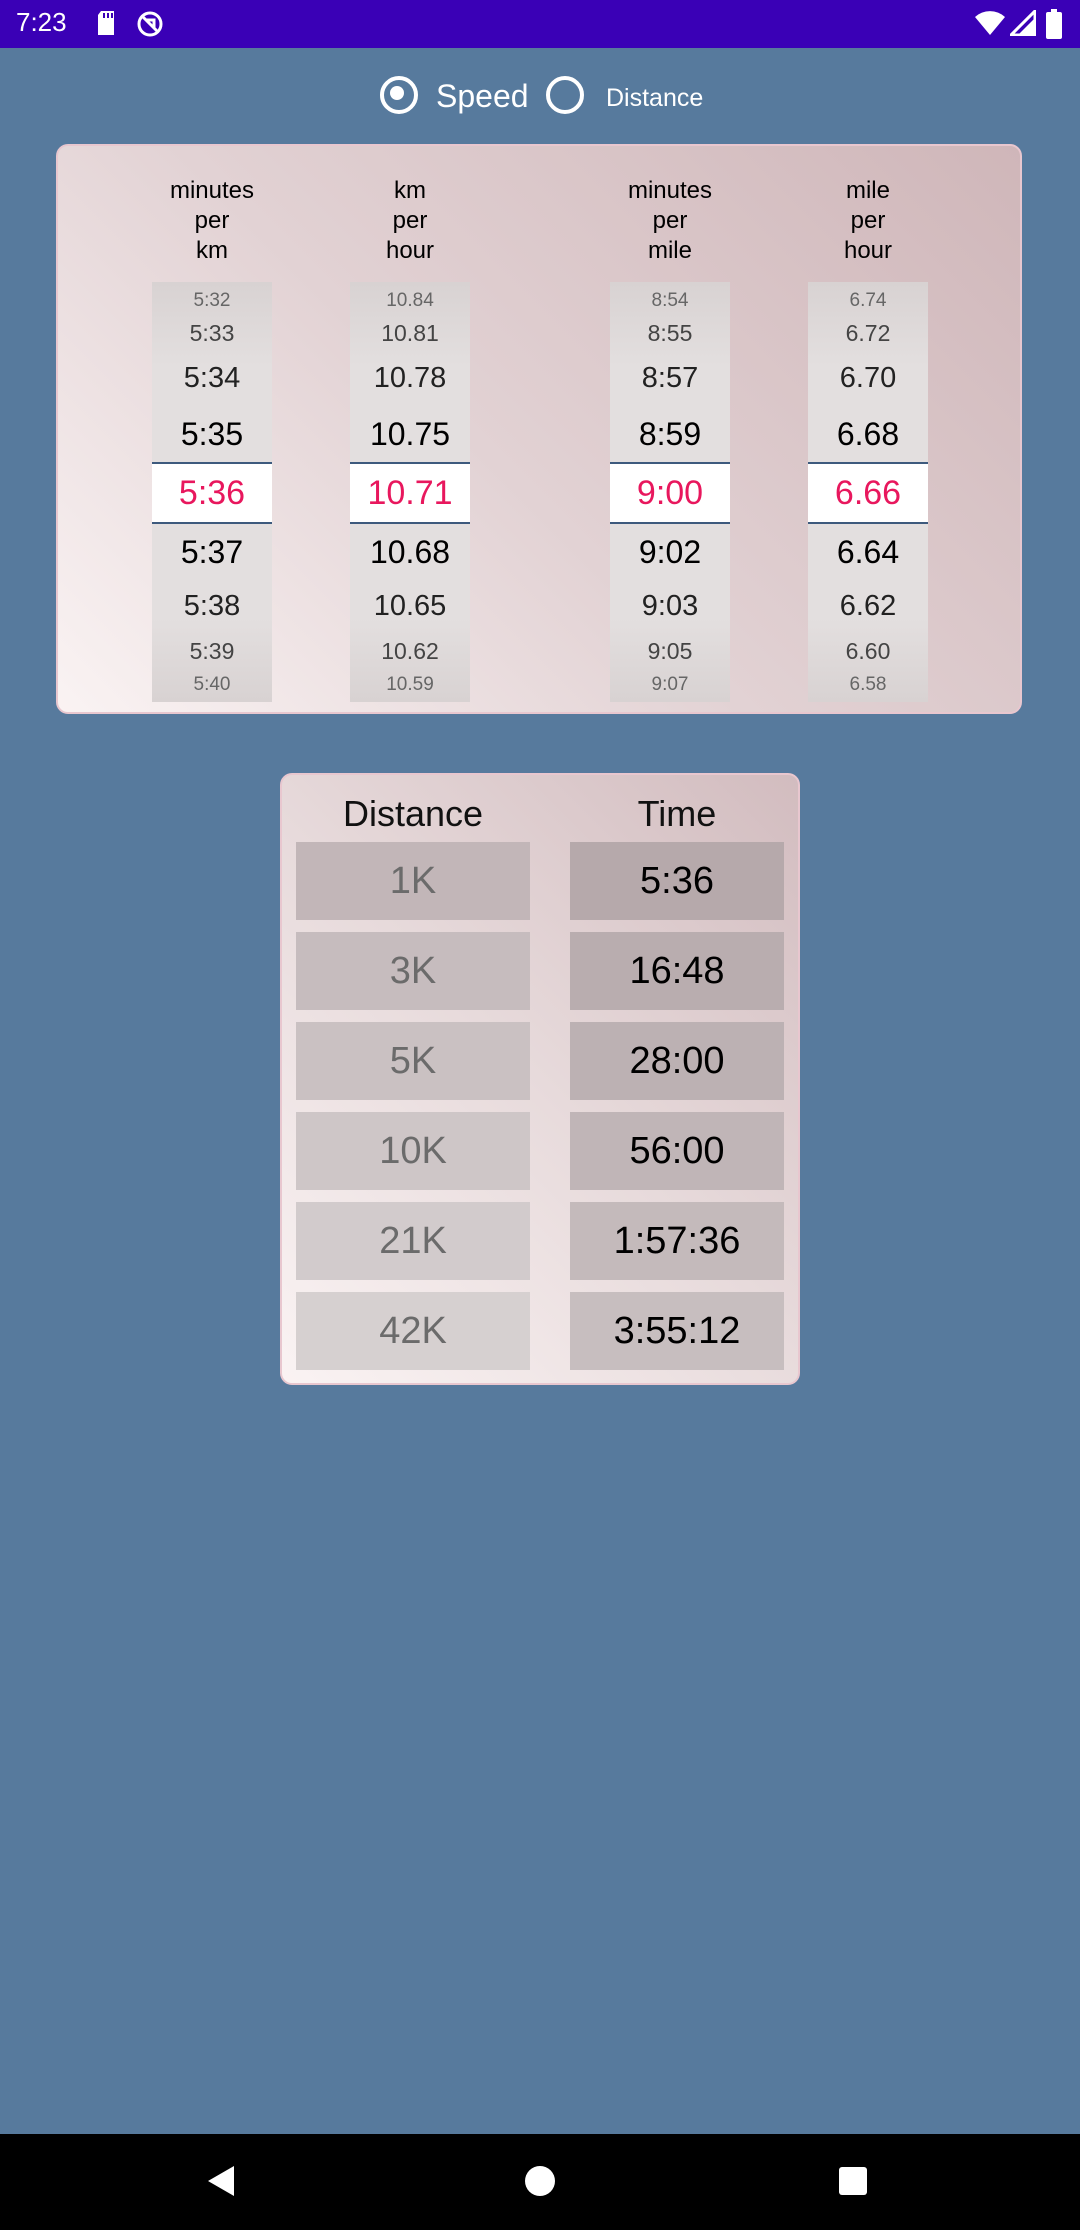 The image size is (1080, 2230). What do you see at coordinates (868, 378) in the screenshot?
I see `picker-value: 6.70` at bounding box center [868, 378].